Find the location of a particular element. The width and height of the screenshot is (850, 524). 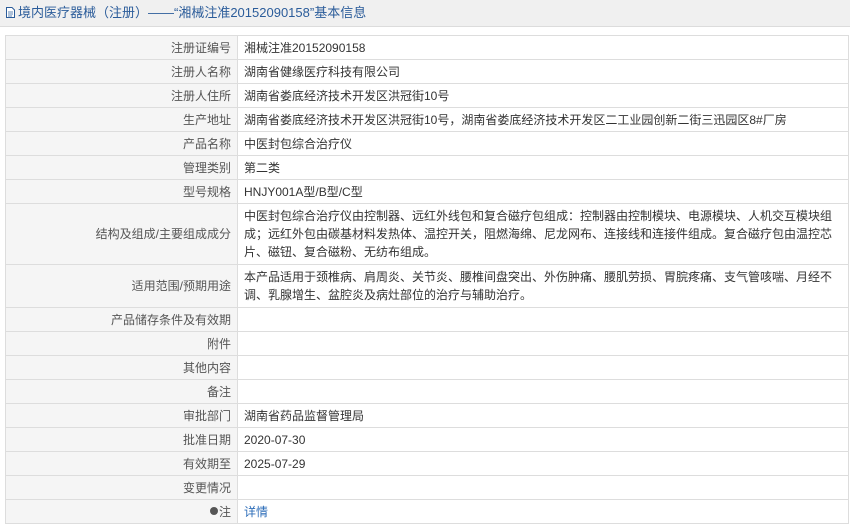

row-label: 生产地址 is located at coordinates (121, 119).